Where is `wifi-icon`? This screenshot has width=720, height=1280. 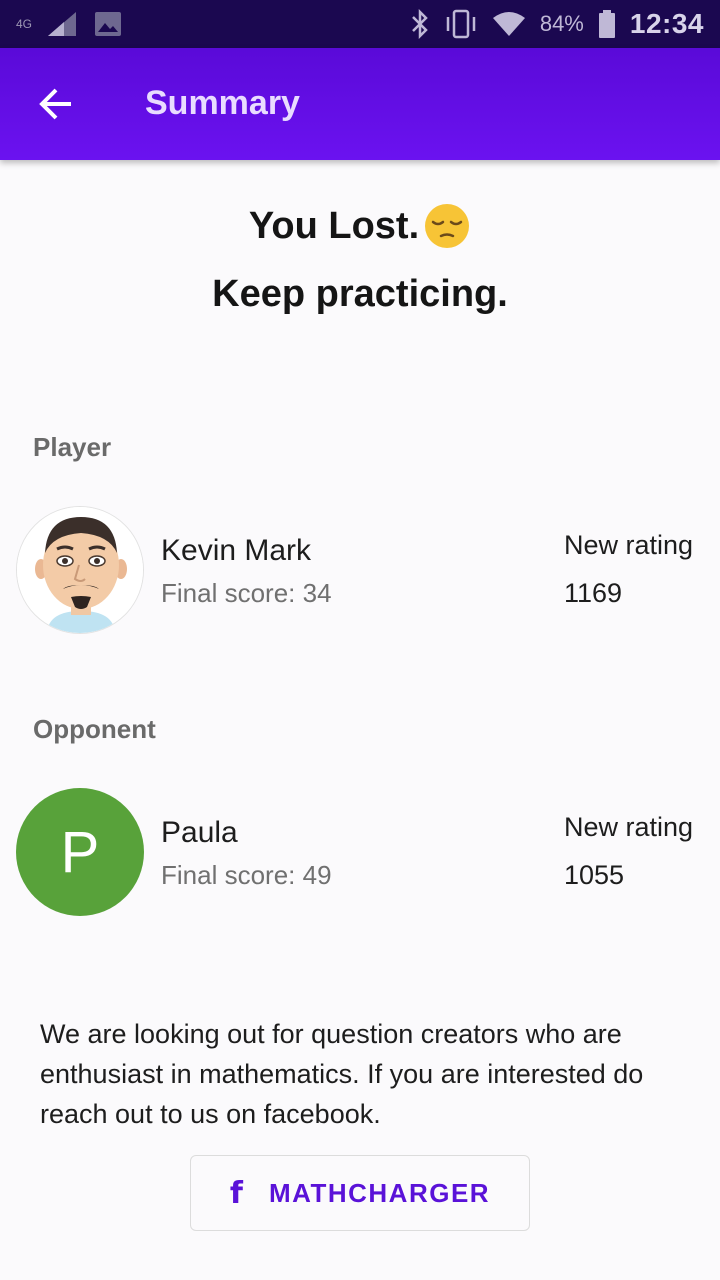
wifi-icon is located at coordinates (508, 24).